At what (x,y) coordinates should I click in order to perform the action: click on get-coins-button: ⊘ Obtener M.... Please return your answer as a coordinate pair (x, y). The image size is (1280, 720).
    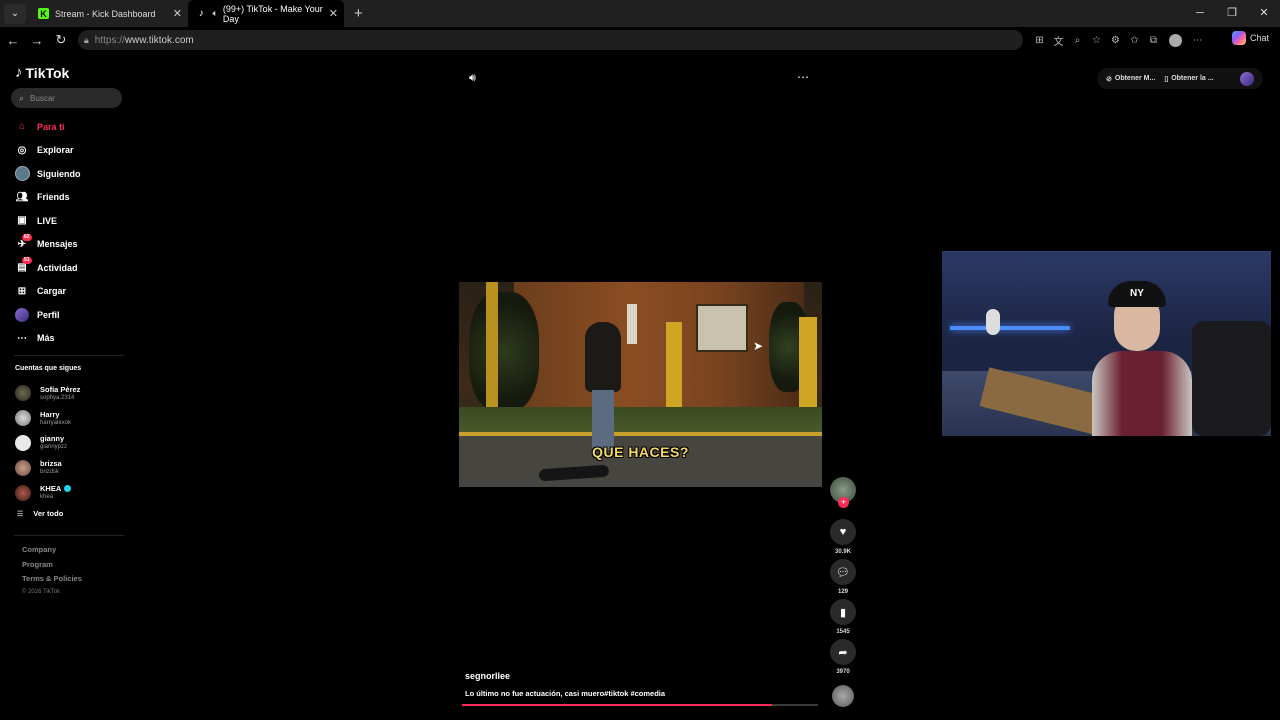
    Looking at the image, I should click on (1130, 79).